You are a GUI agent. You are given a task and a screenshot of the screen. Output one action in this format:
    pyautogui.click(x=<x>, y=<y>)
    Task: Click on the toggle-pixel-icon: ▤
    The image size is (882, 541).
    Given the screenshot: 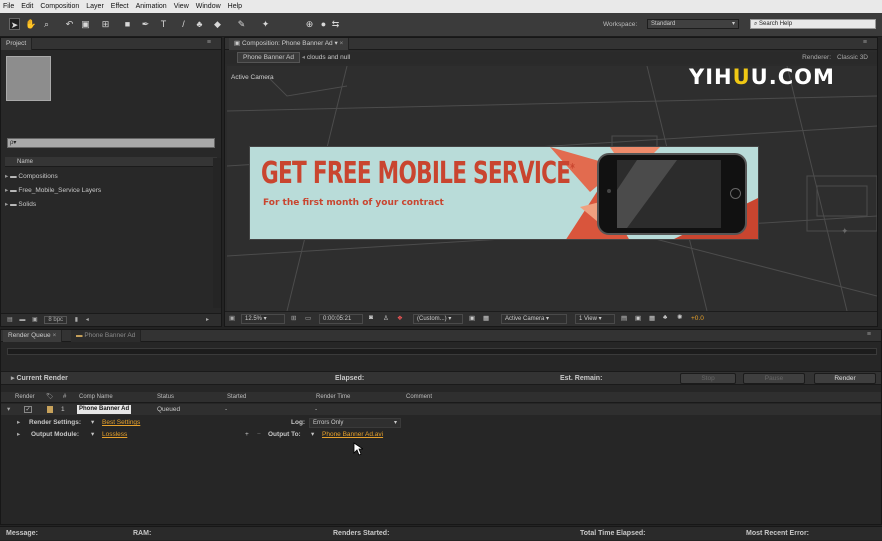 What is the action you would take?
    pyautogui.click(x=624, y=318)
    